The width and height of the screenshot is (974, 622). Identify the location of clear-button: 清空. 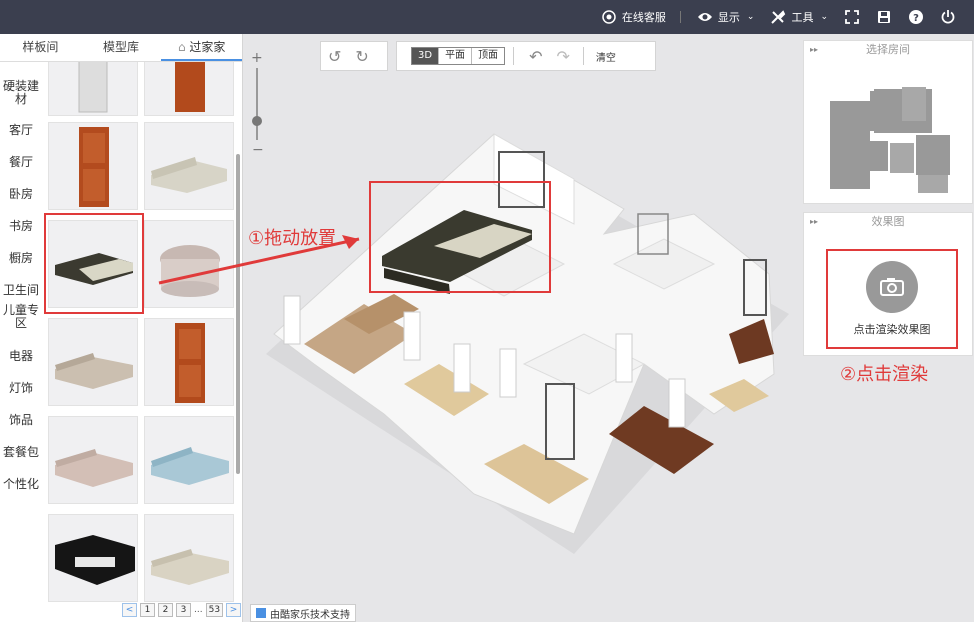
(606, 56).